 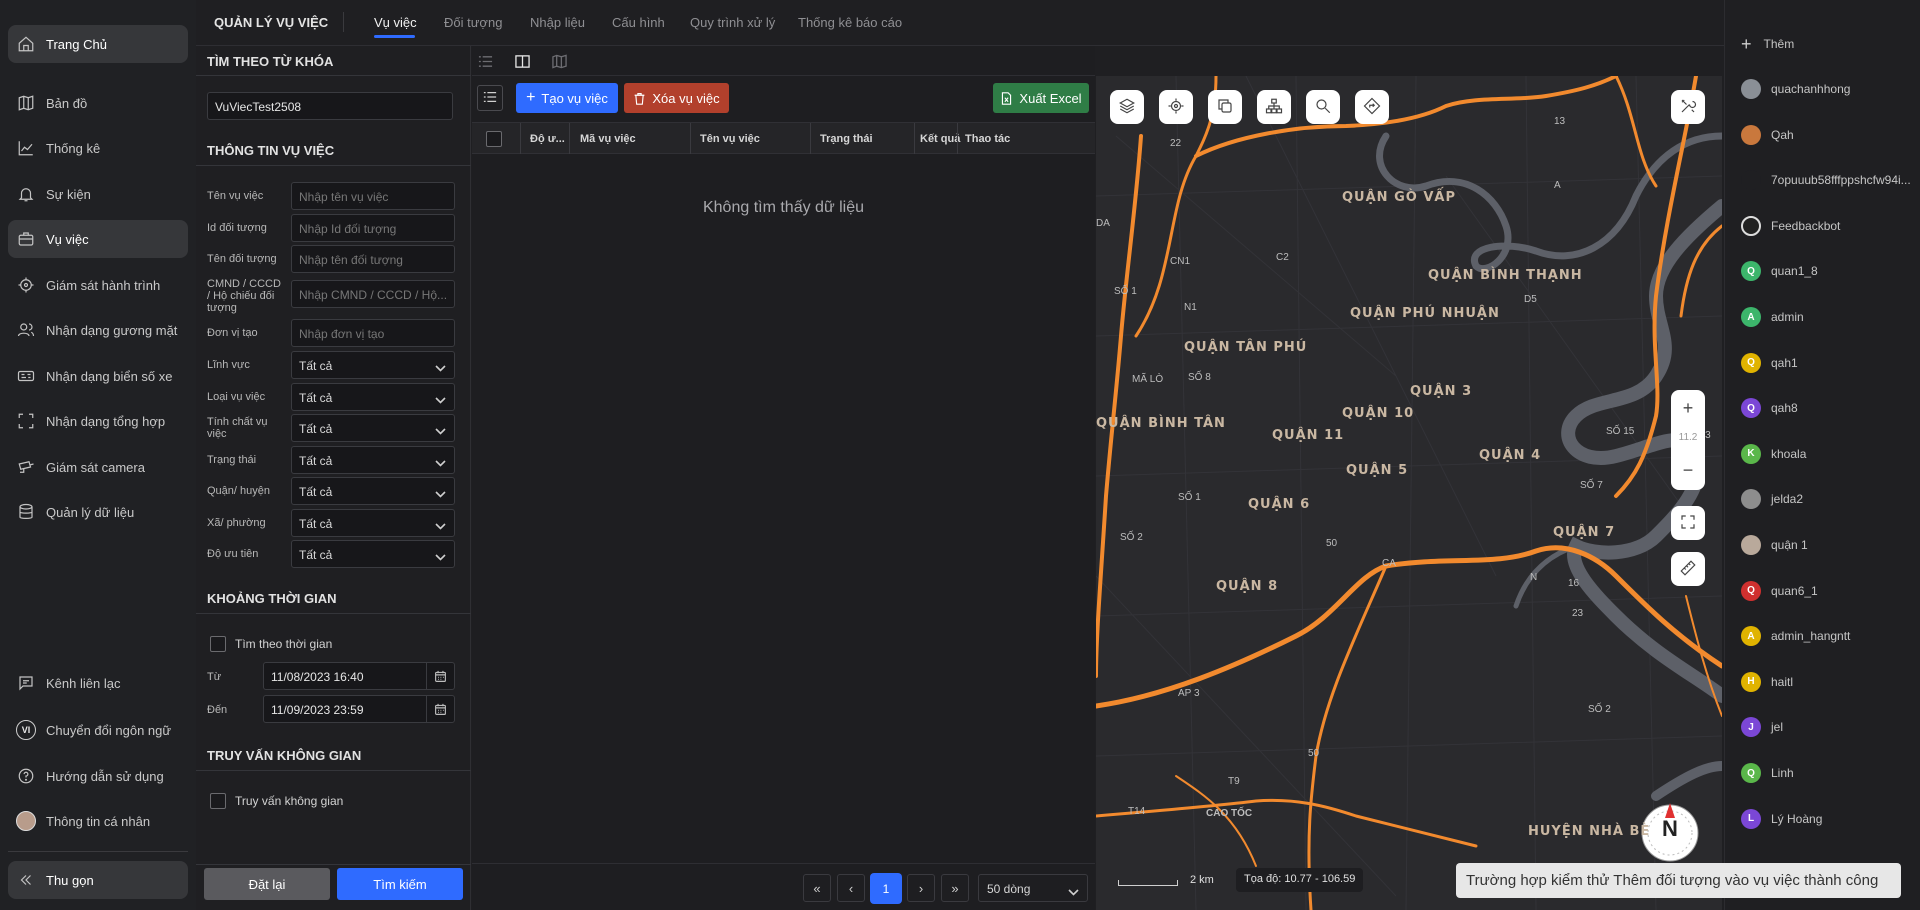 What do you see at coordinates (676, 98) in the screenshot?
I see `delete-case-button: Xóa vụ việc` at bounding box center [676, 98].